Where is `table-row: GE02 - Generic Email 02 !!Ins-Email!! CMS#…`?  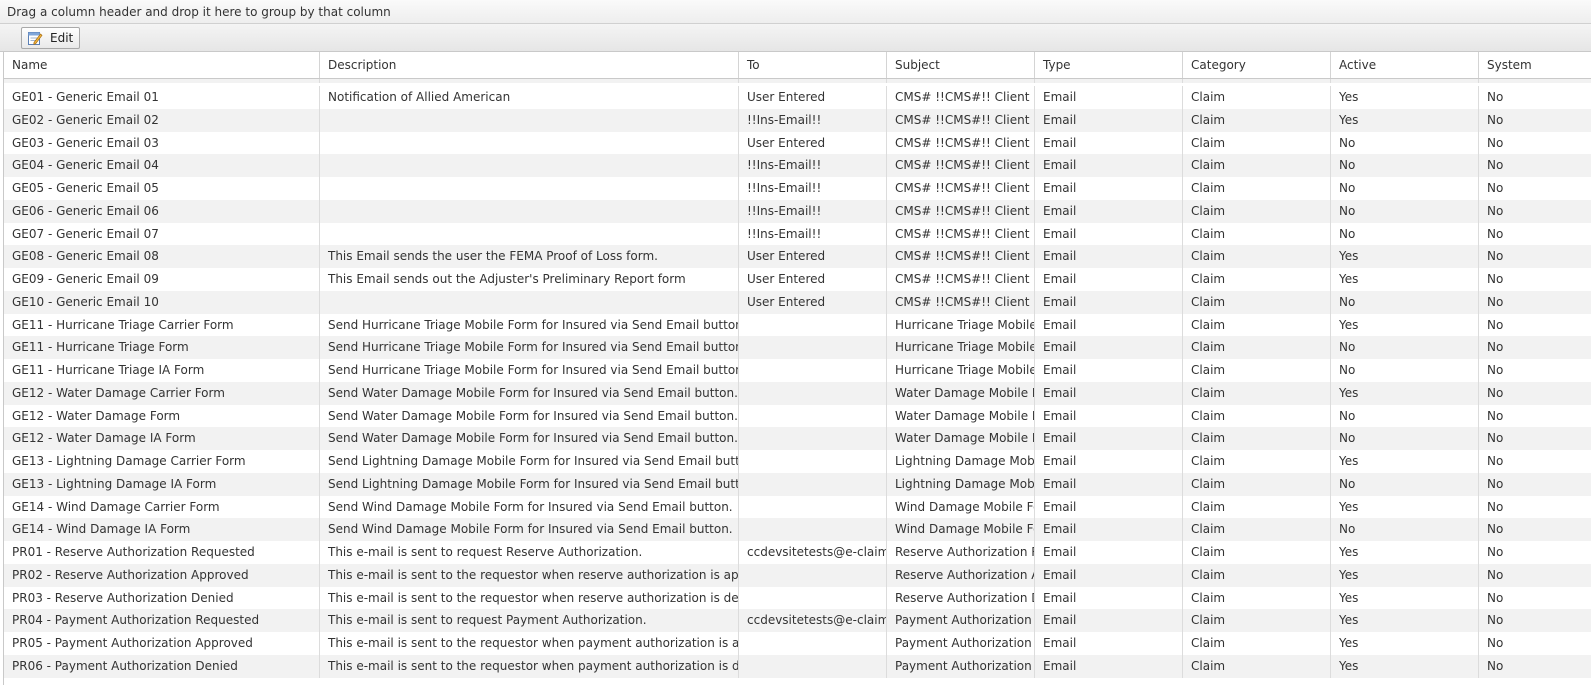 table-row: GE02 - Generic Email 02 !!Ins-Email!! CMS#… is located at coordinates (797, 120).